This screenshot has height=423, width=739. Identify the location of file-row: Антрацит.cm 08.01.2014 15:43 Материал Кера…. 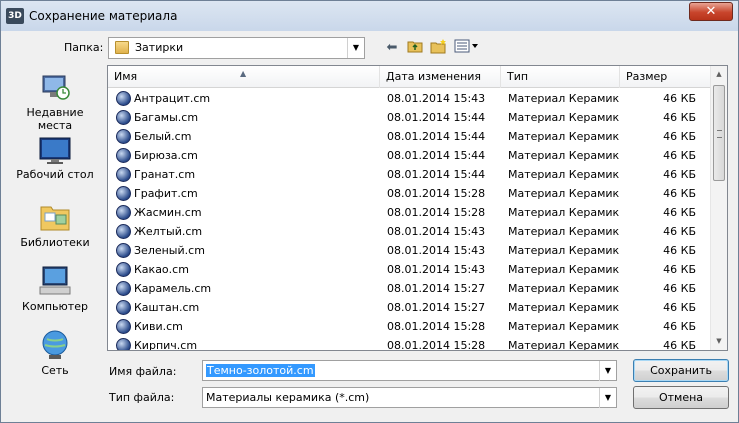
(410, 98).